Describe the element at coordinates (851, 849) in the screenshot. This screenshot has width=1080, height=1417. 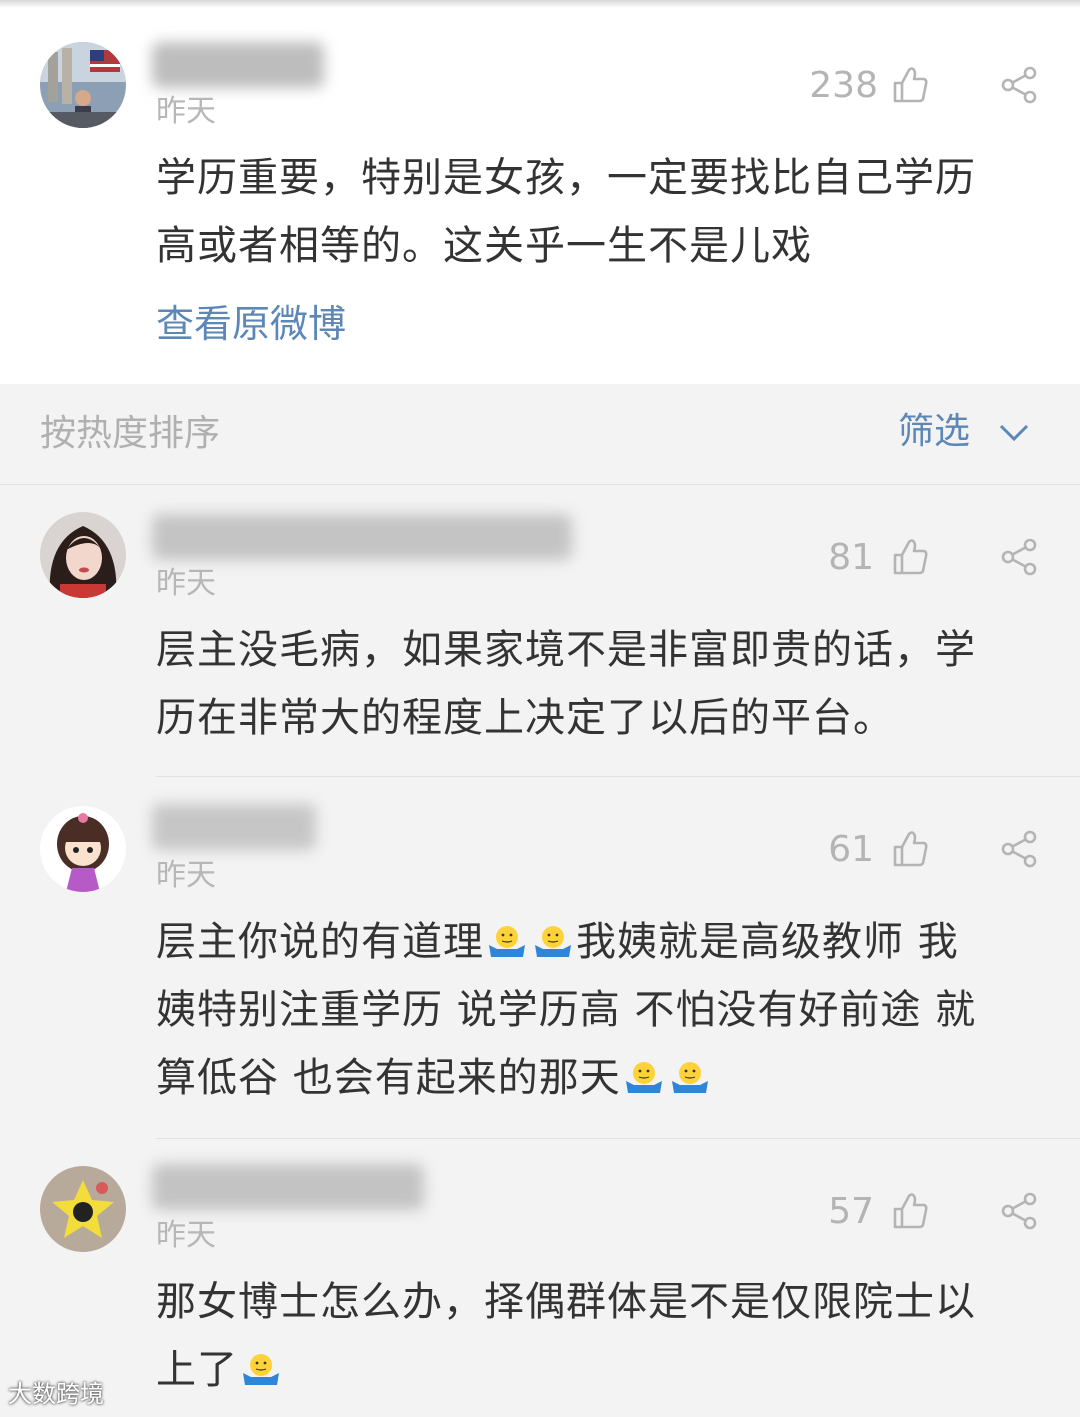
I see `like-count: 61` at that location.